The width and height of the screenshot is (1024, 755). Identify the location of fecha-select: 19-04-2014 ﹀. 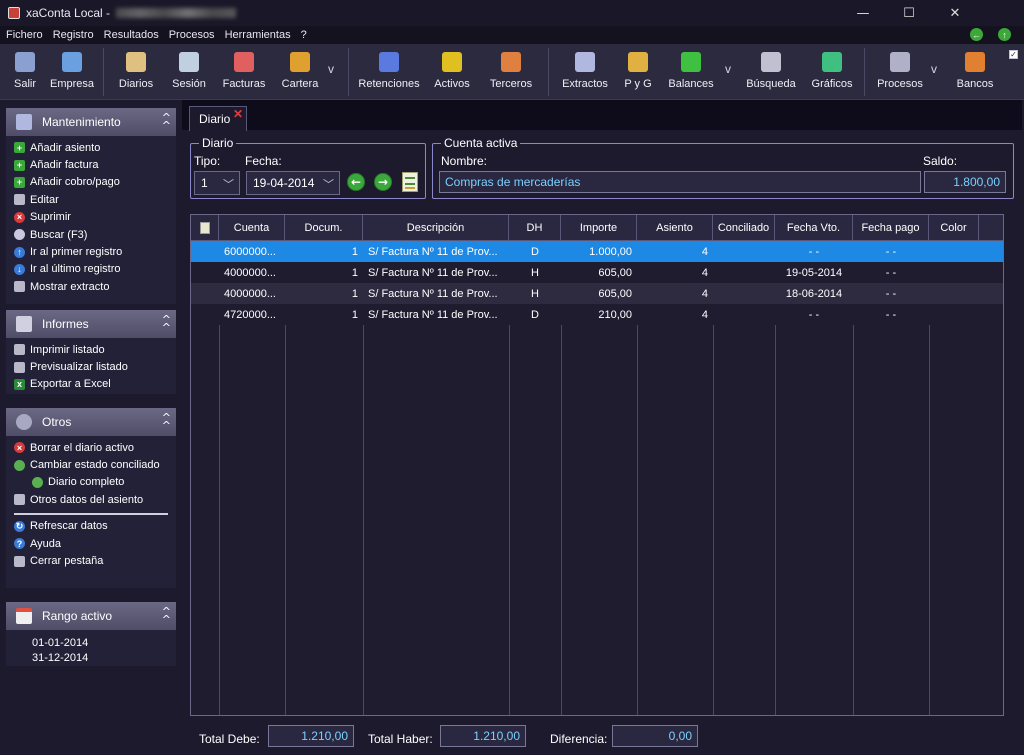
(293, 183).